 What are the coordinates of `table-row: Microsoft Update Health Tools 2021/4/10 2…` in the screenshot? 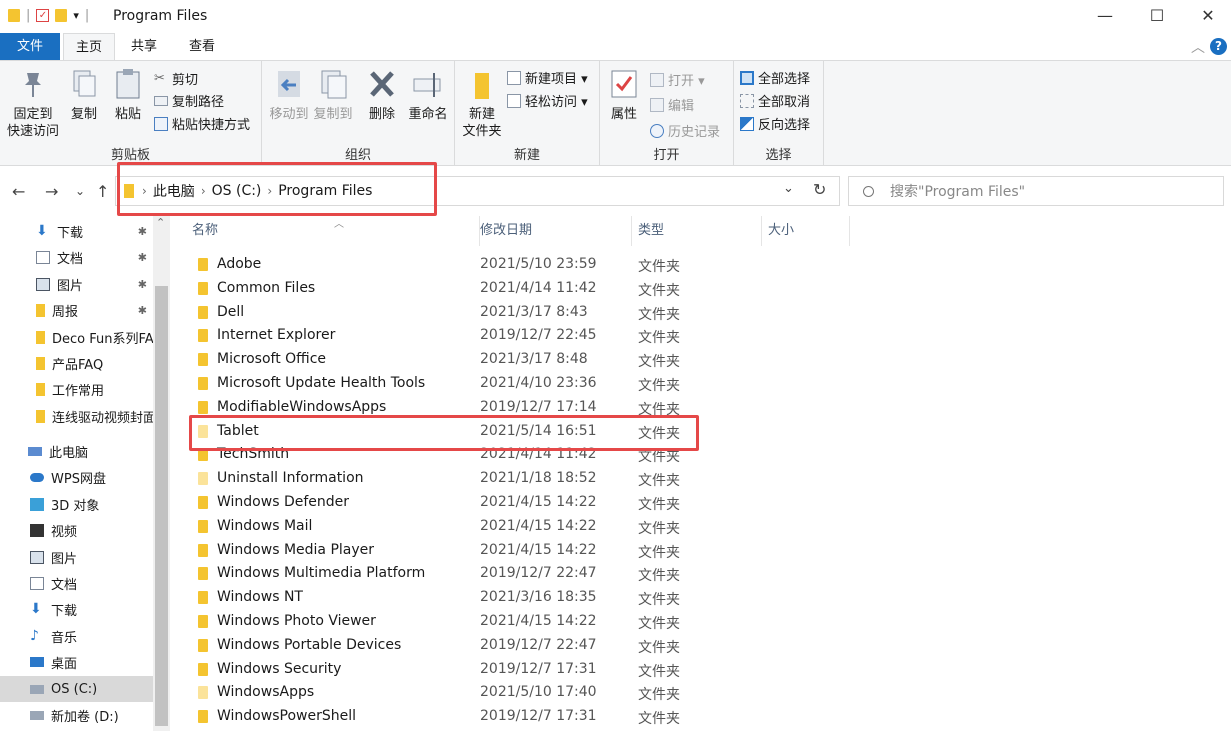 It's located at (443, 384).